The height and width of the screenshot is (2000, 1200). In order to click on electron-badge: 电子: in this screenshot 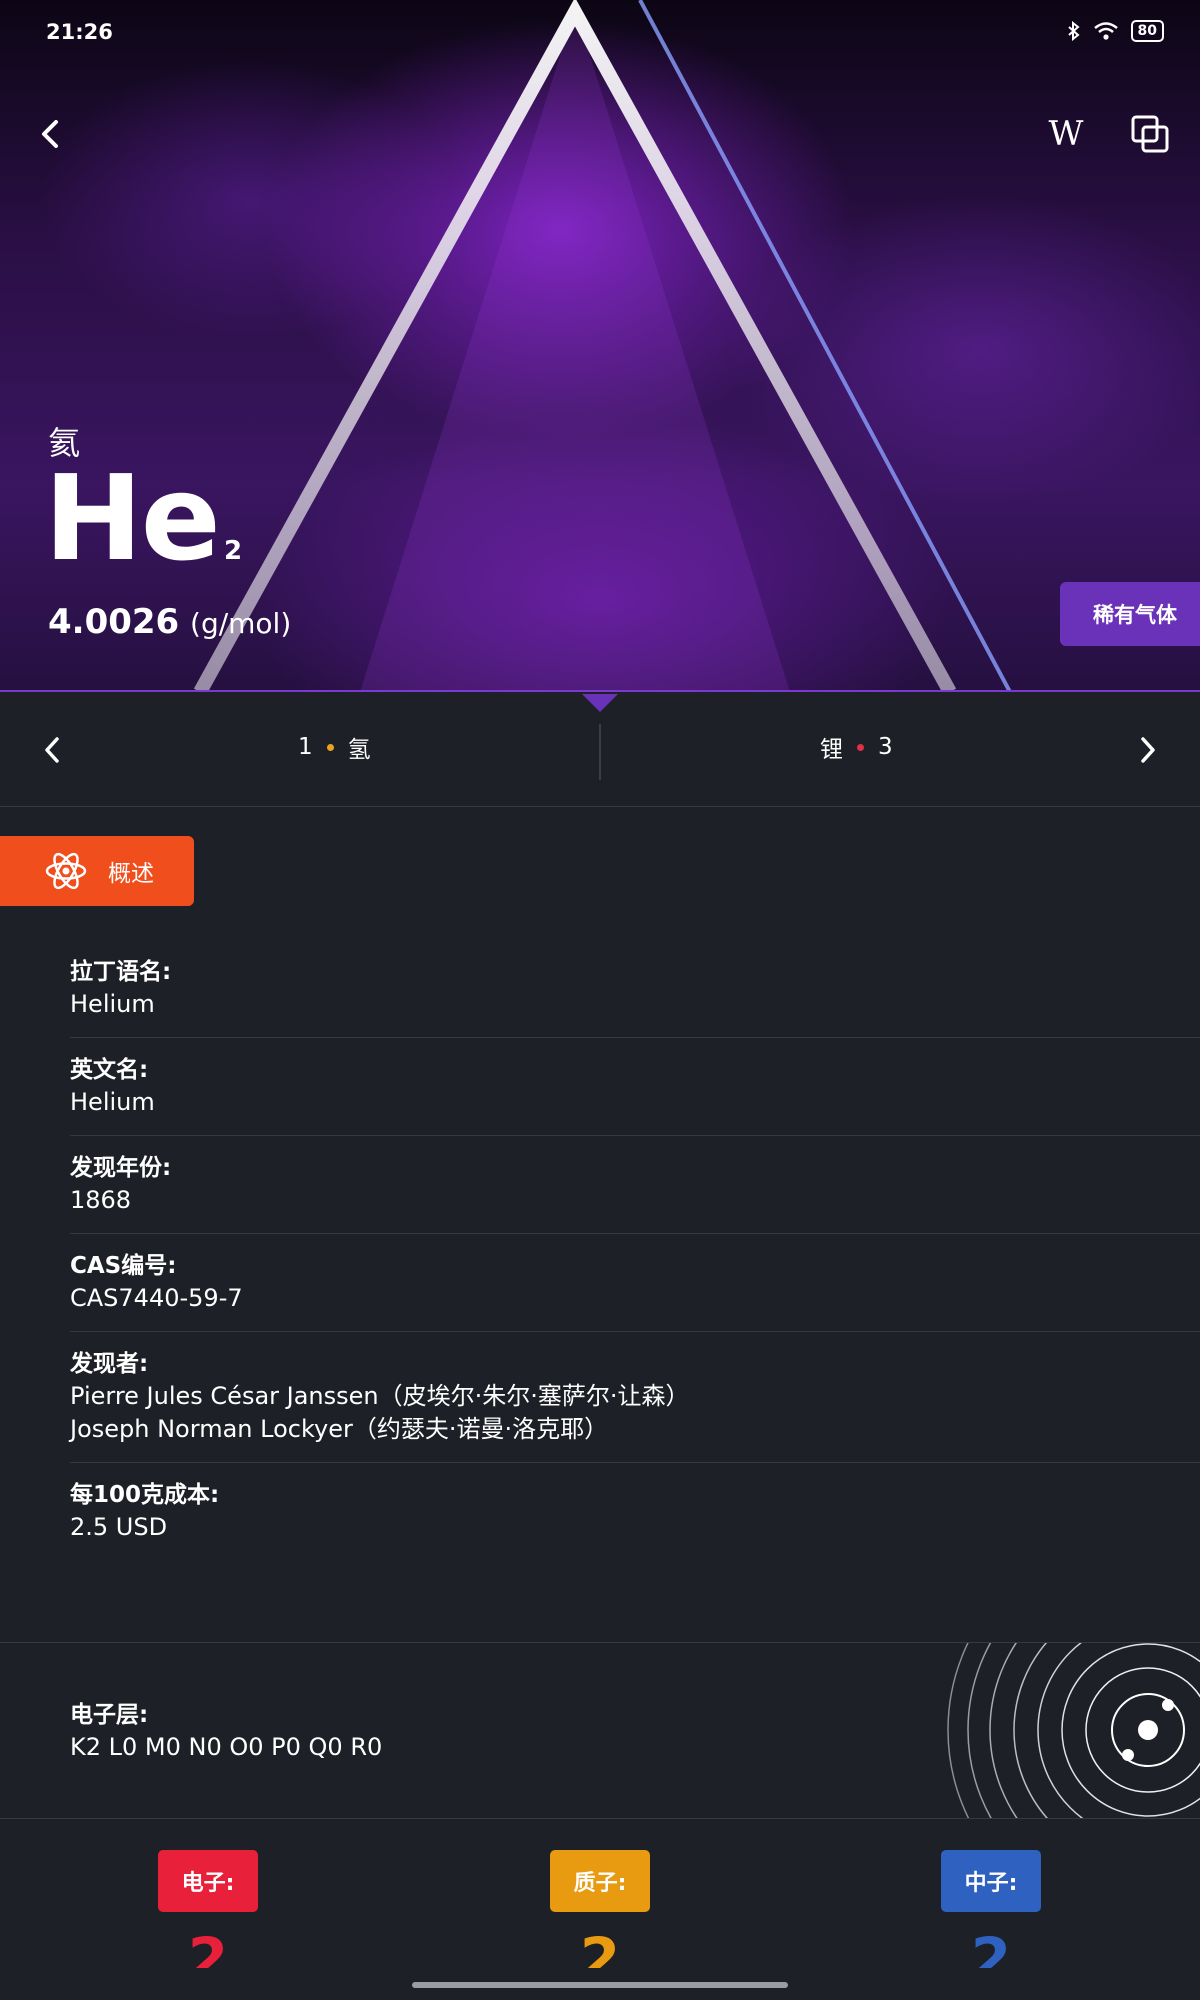, I will do `click(208, 1881)`.